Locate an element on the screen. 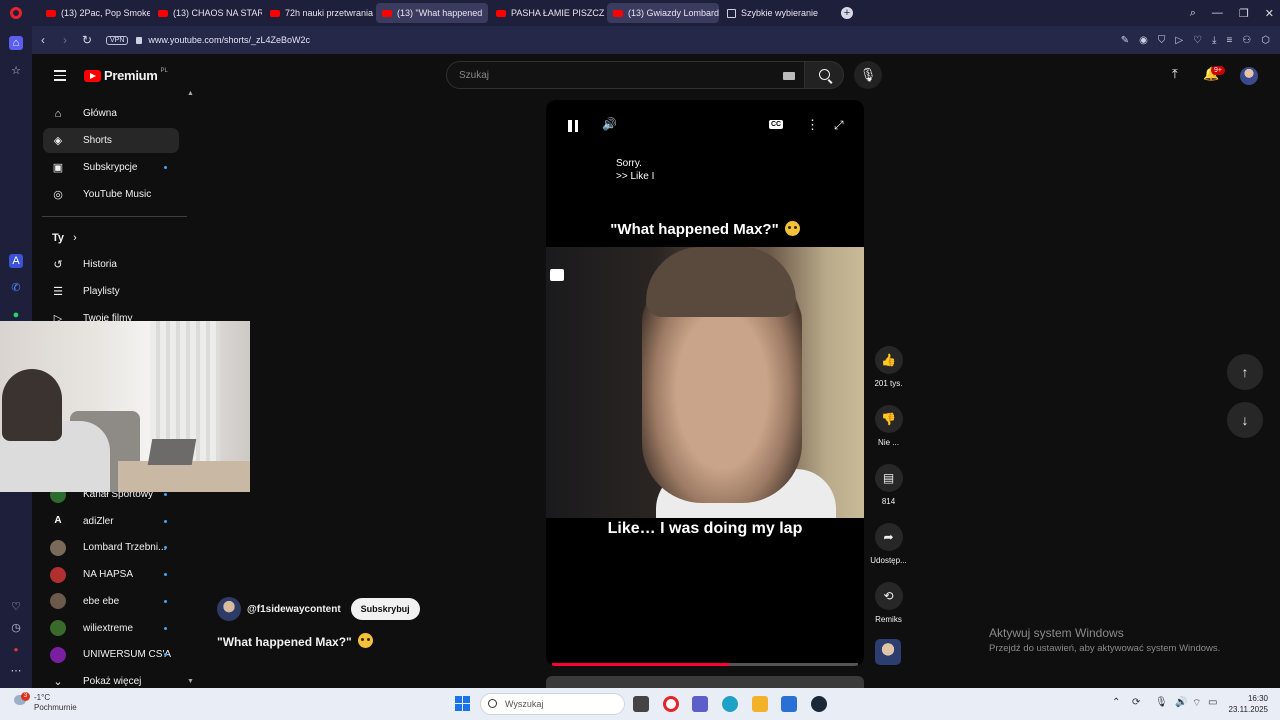 The width and height of the screenshot is (1280, 720). subscribe-button: Subskrybuj is located at coordinates (385, 609).